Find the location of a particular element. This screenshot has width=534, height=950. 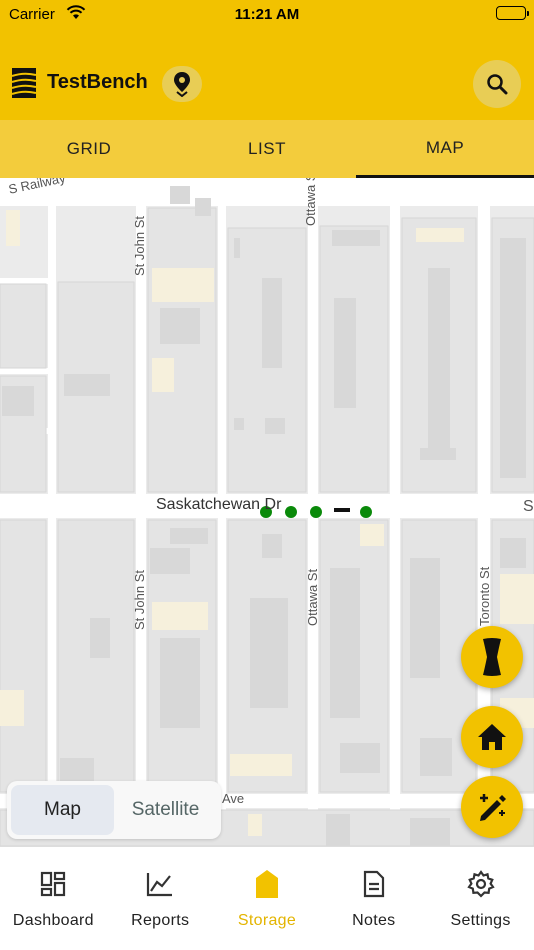

nav-storage-label: Storage is located at coordinates (267, 920).